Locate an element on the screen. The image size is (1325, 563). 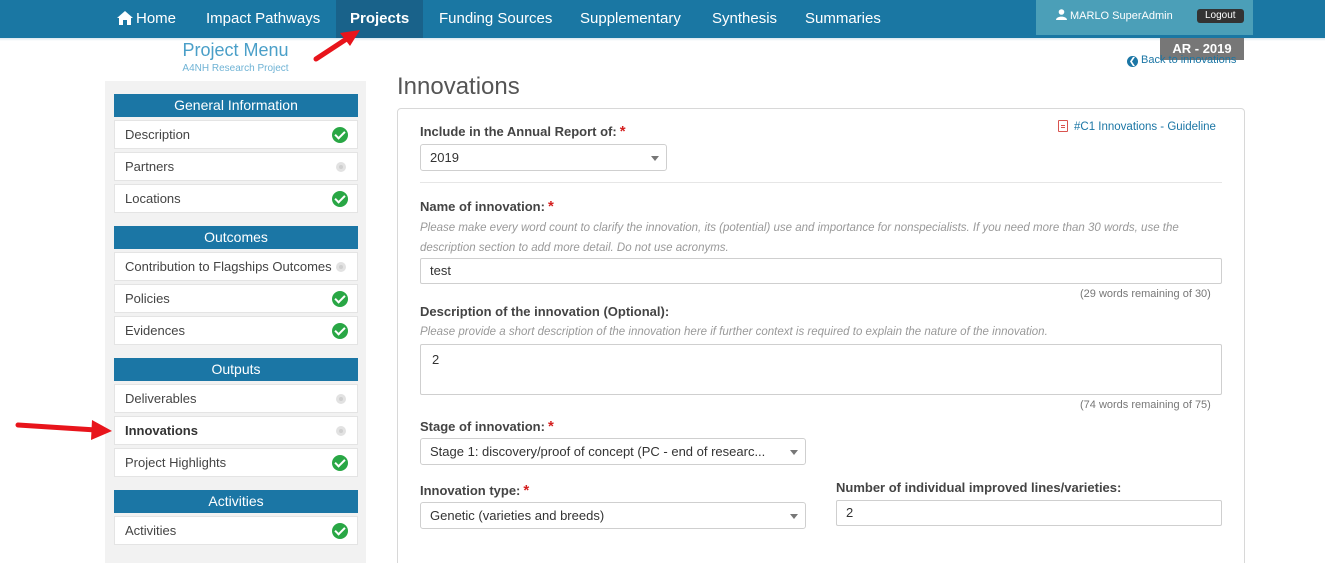
annual-report-select: 2019 is located at coordinates (543, 157).